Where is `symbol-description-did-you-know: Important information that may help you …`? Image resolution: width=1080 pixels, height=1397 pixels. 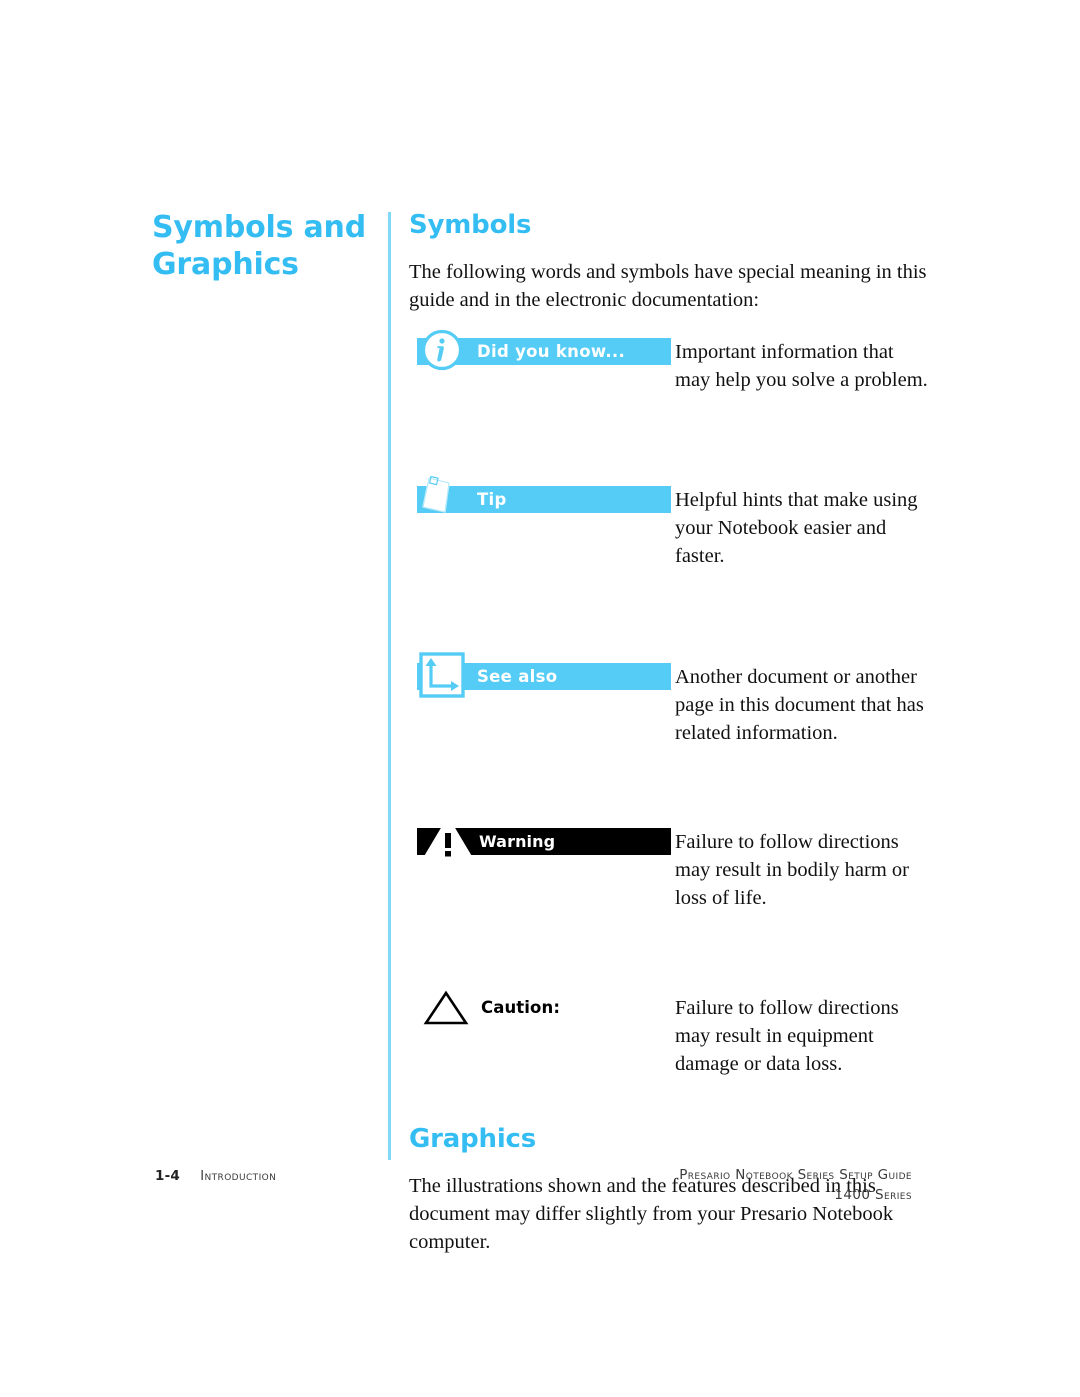 symbol-description-did-you-know: Important information that may help you … is located at coordinates (801, 366).